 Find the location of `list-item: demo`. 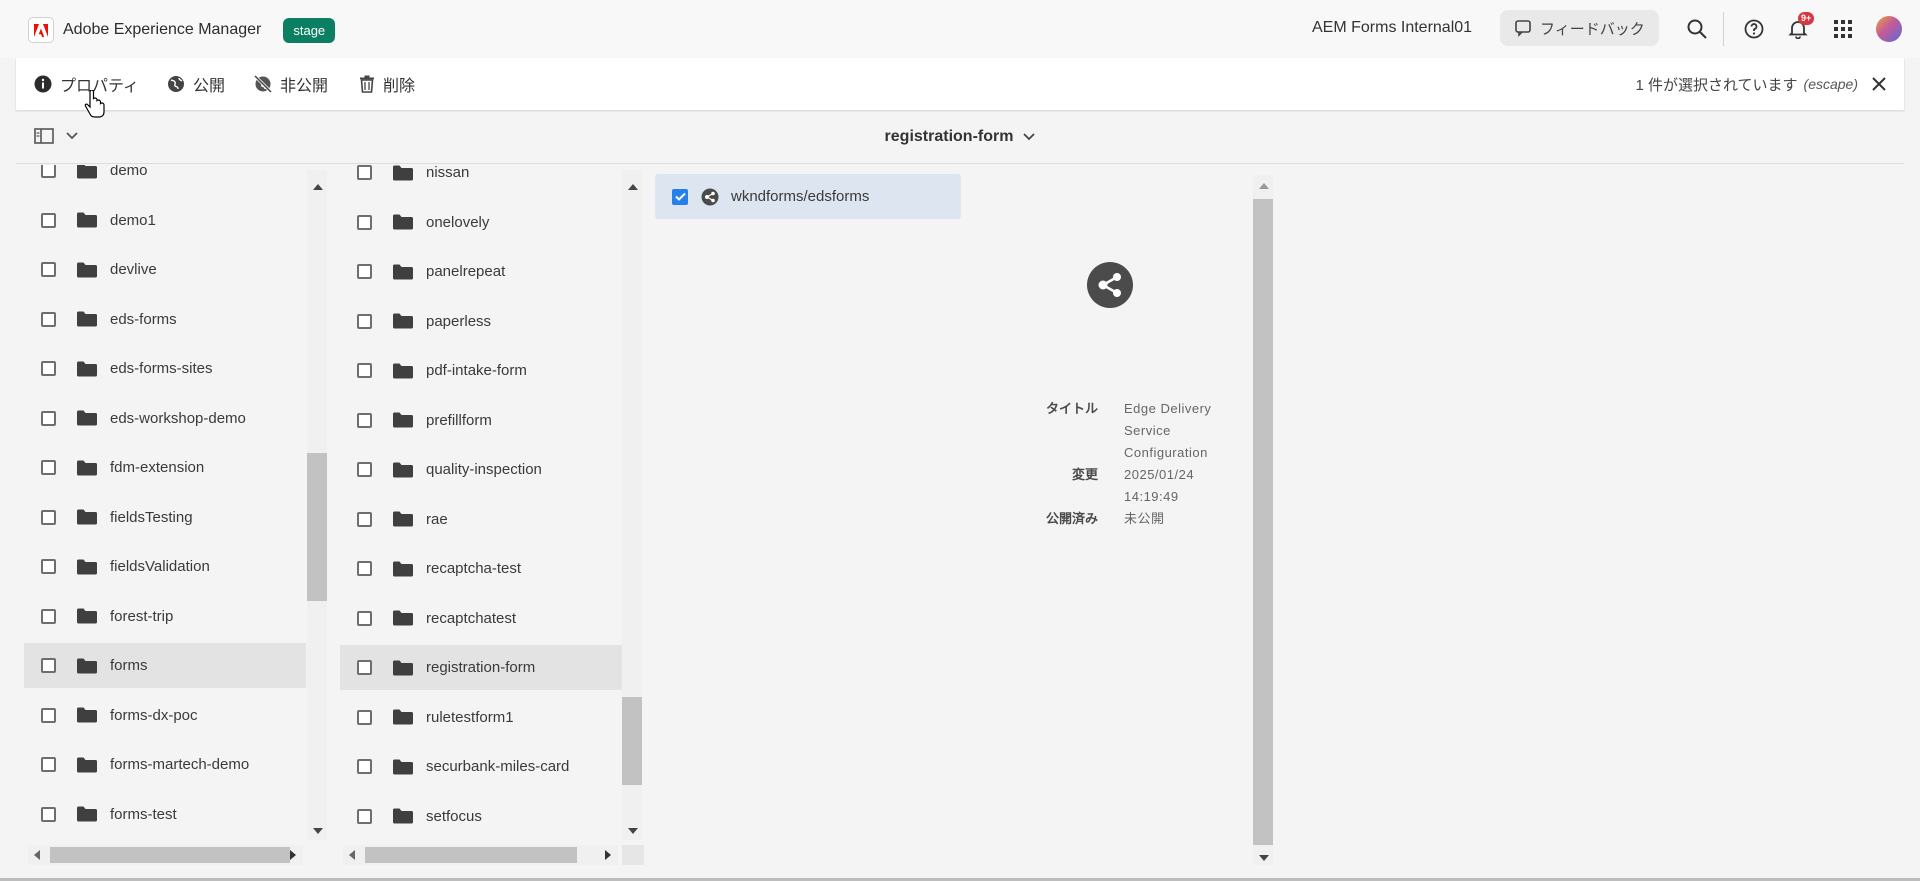

list-item: demo is located at coordinates (165, 179).